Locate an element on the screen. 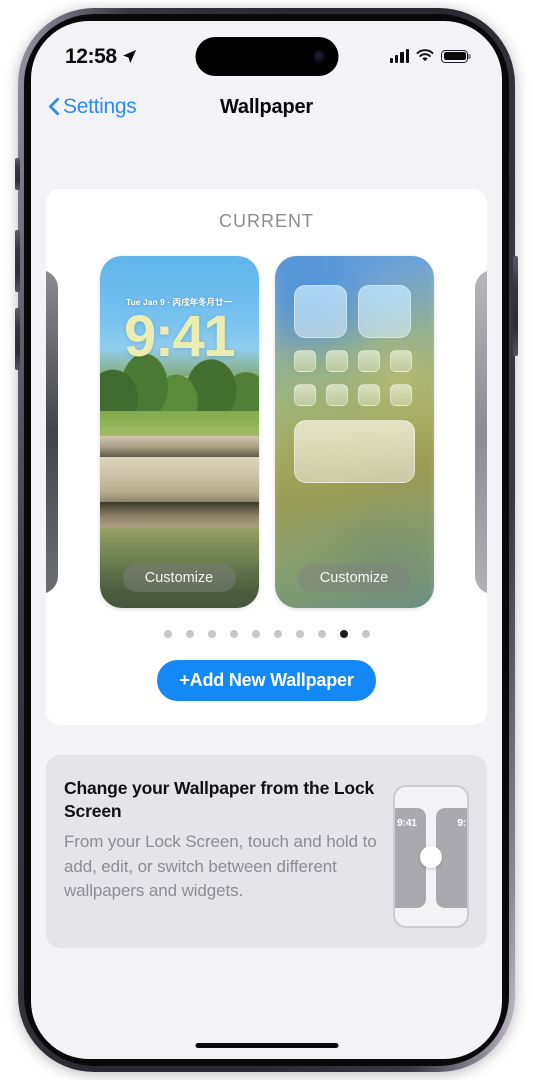 This screenshot has width=533, height=1080. lock-screen-swipe-illustration: 9:41 9: is located at coordinates (431, 856).